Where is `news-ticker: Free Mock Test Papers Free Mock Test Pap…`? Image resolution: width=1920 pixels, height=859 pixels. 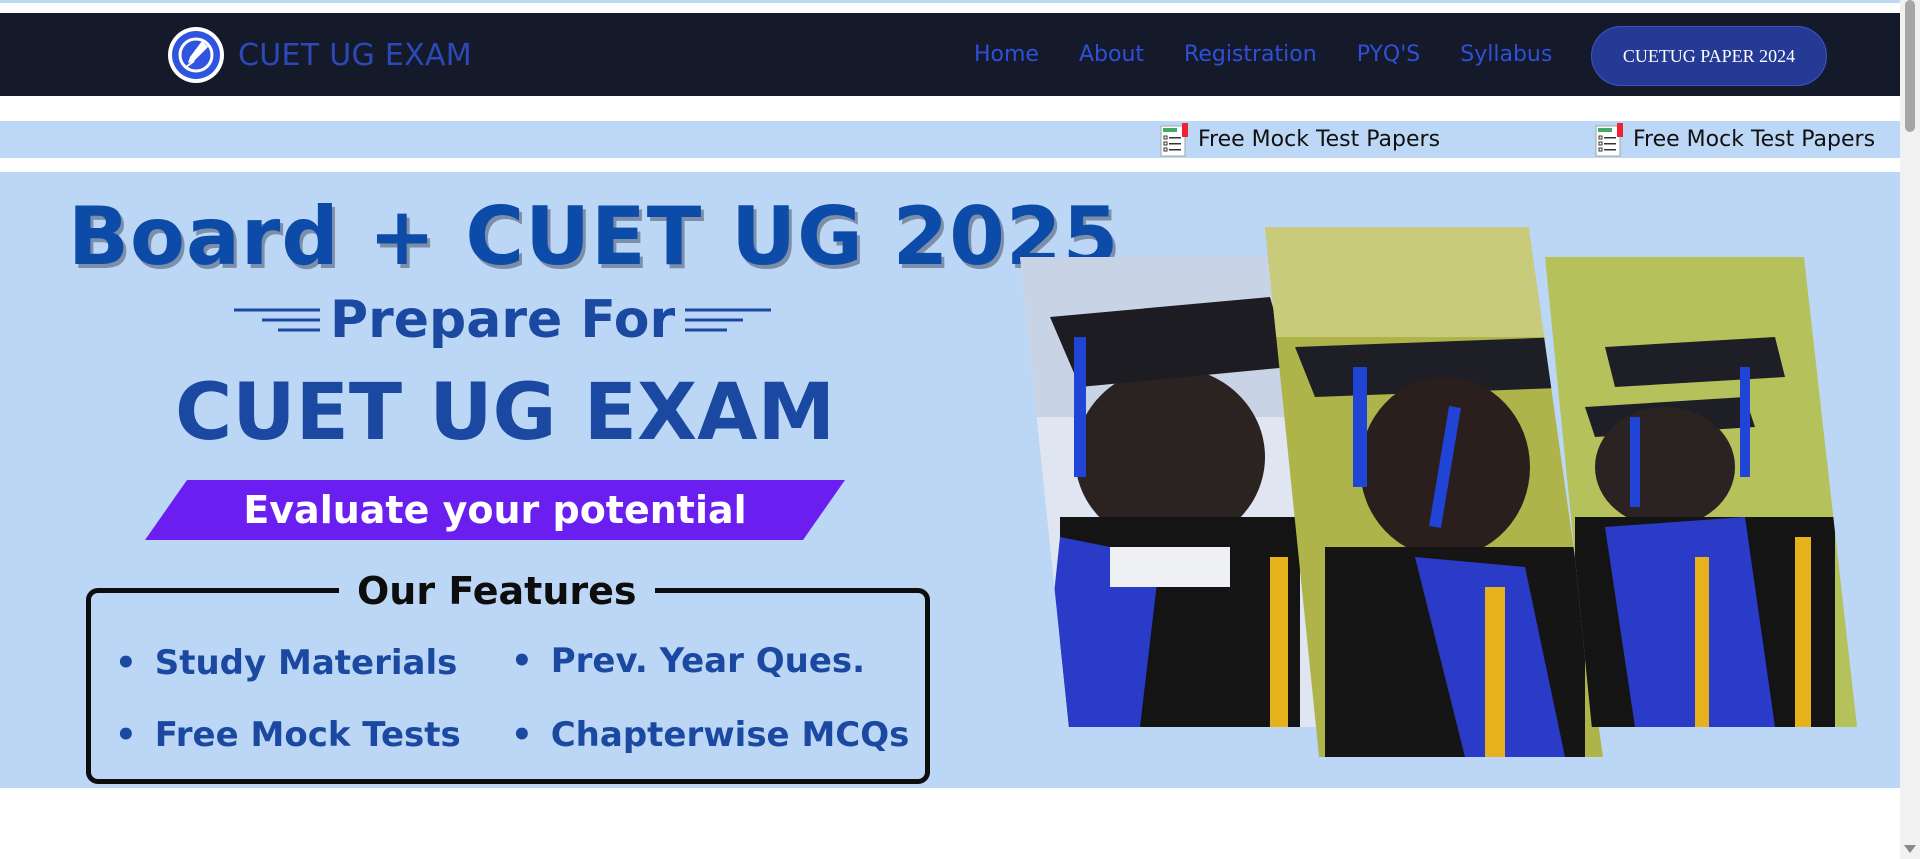
news-ticker: Free Mock Test Papers Free Mock Test Pap… is located at coordinates (950, 139).